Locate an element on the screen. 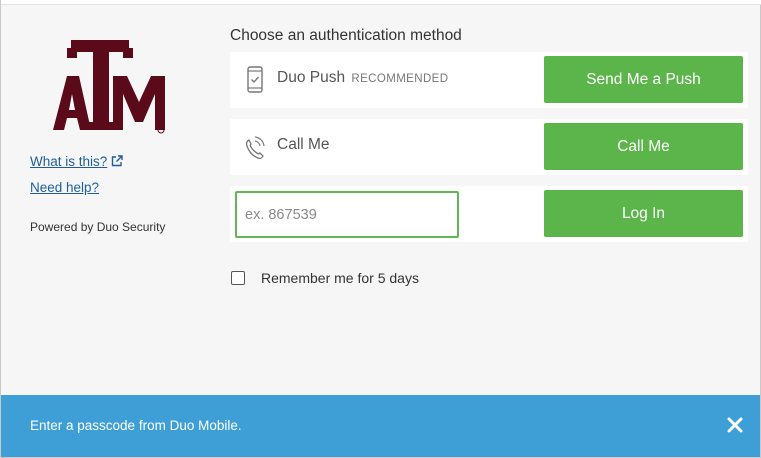 The height and width of the screenshot is (458, 761). external-link-icon is located at coordinates (117, 161).